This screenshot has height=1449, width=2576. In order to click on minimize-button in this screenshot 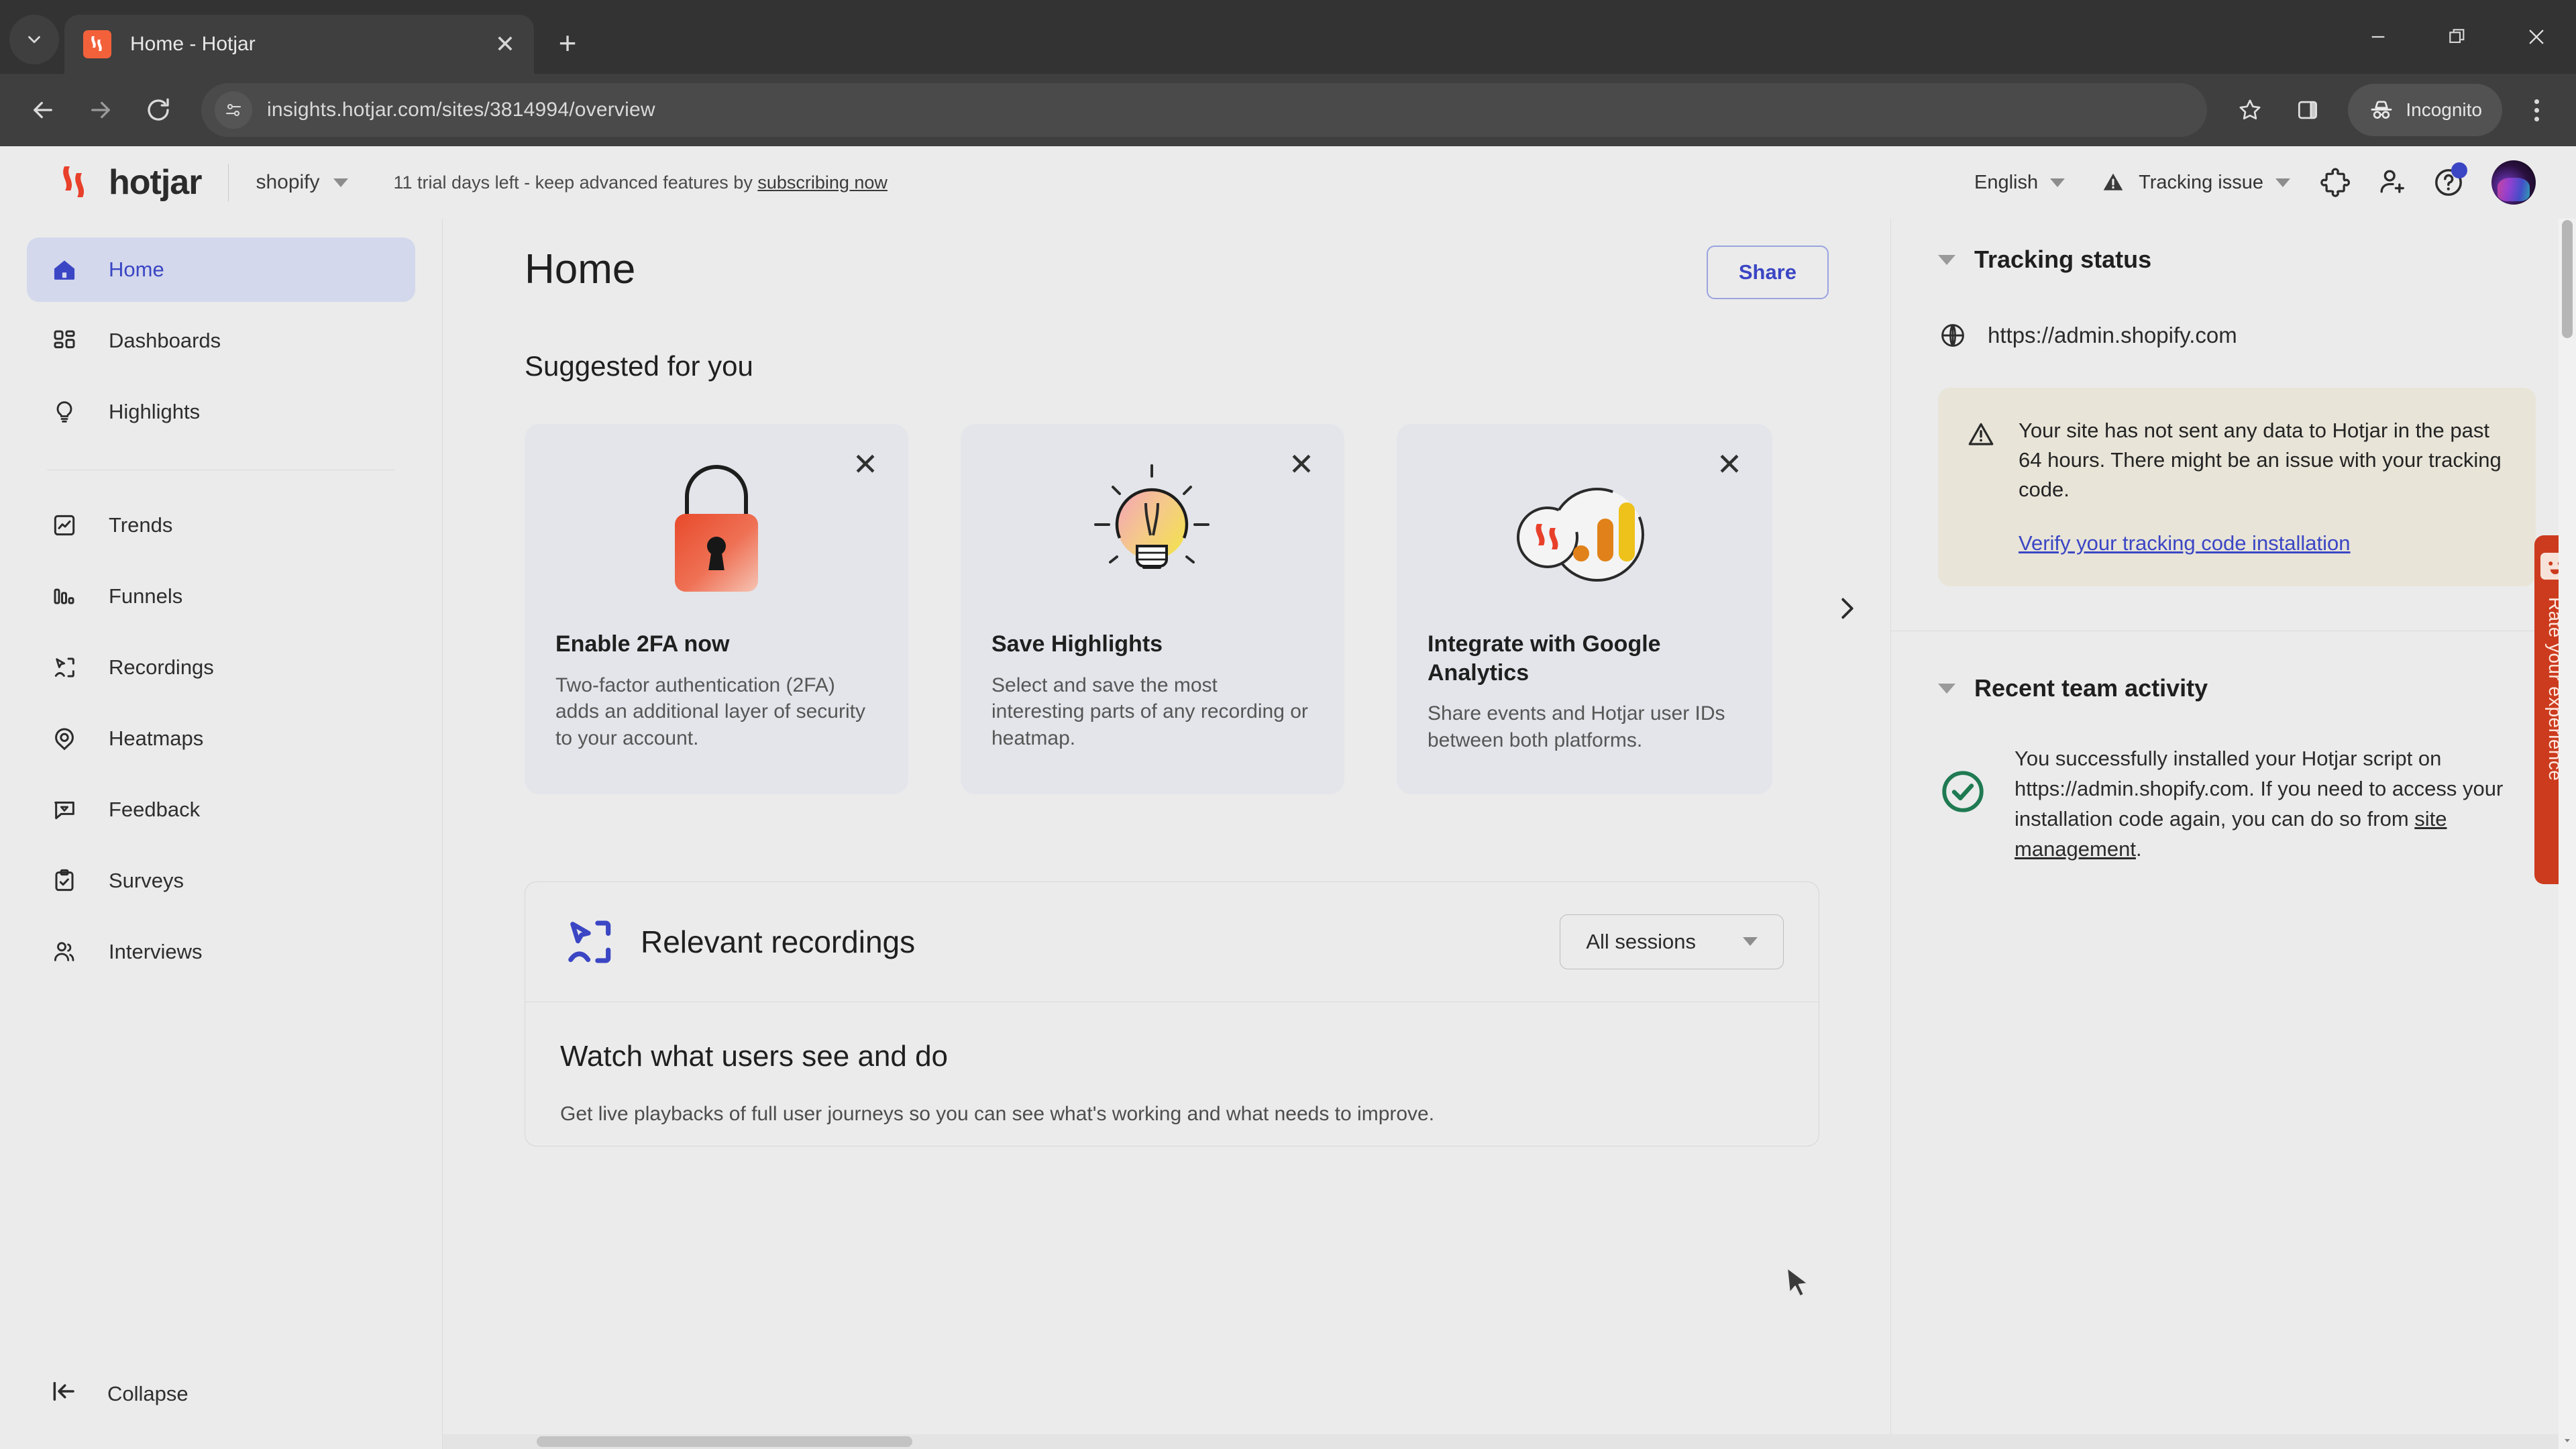, I will do `click(2378, 37)`.